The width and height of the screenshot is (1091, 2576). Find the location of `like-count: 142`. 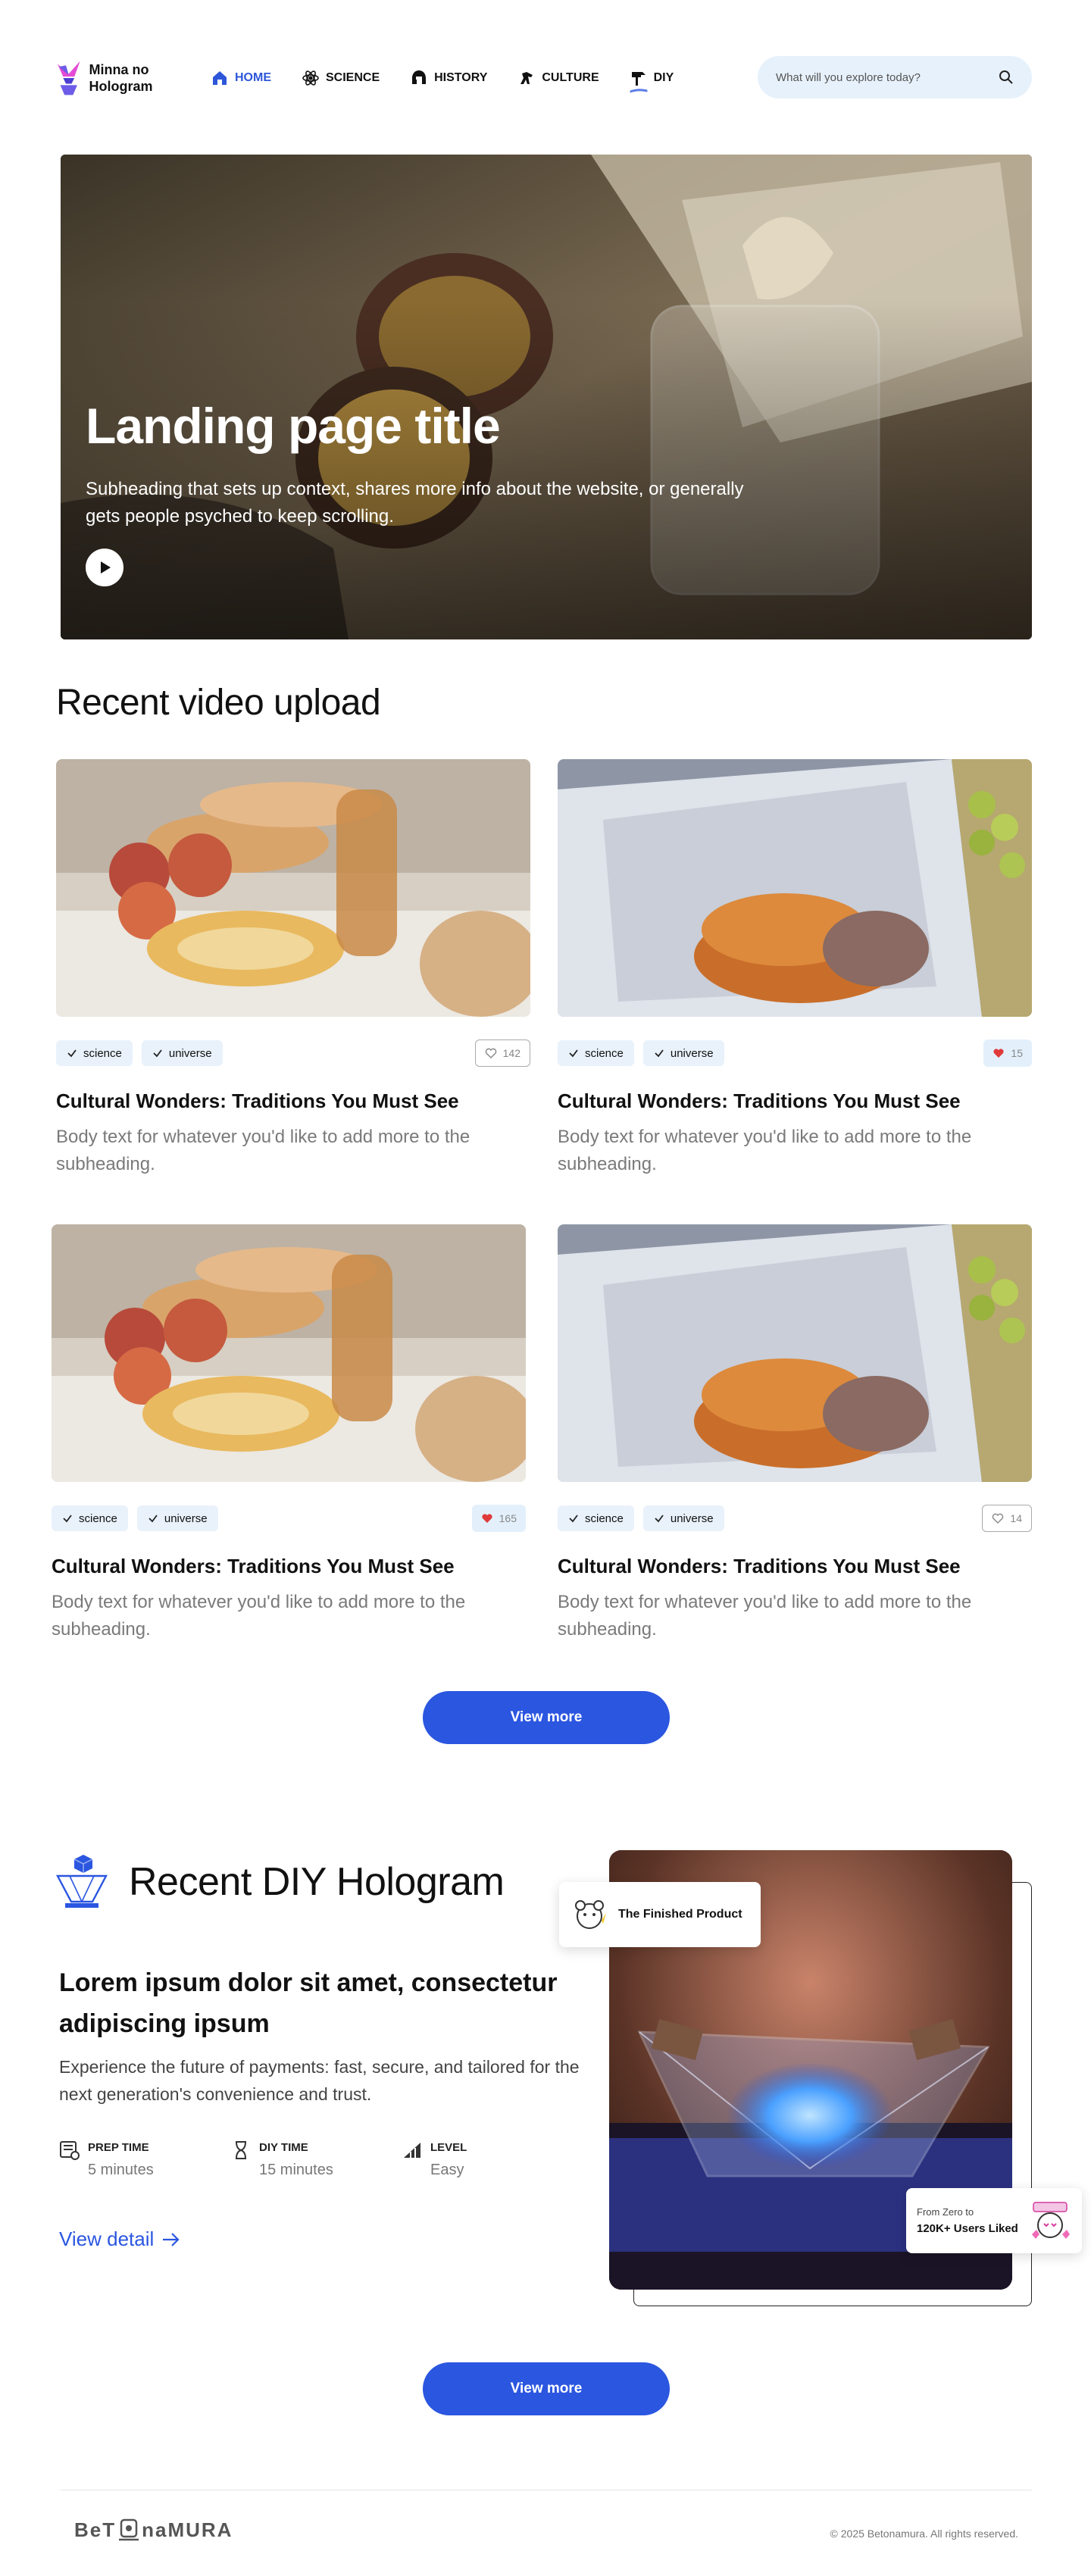

like-count: 142 is located at coordinates (511, 1053).